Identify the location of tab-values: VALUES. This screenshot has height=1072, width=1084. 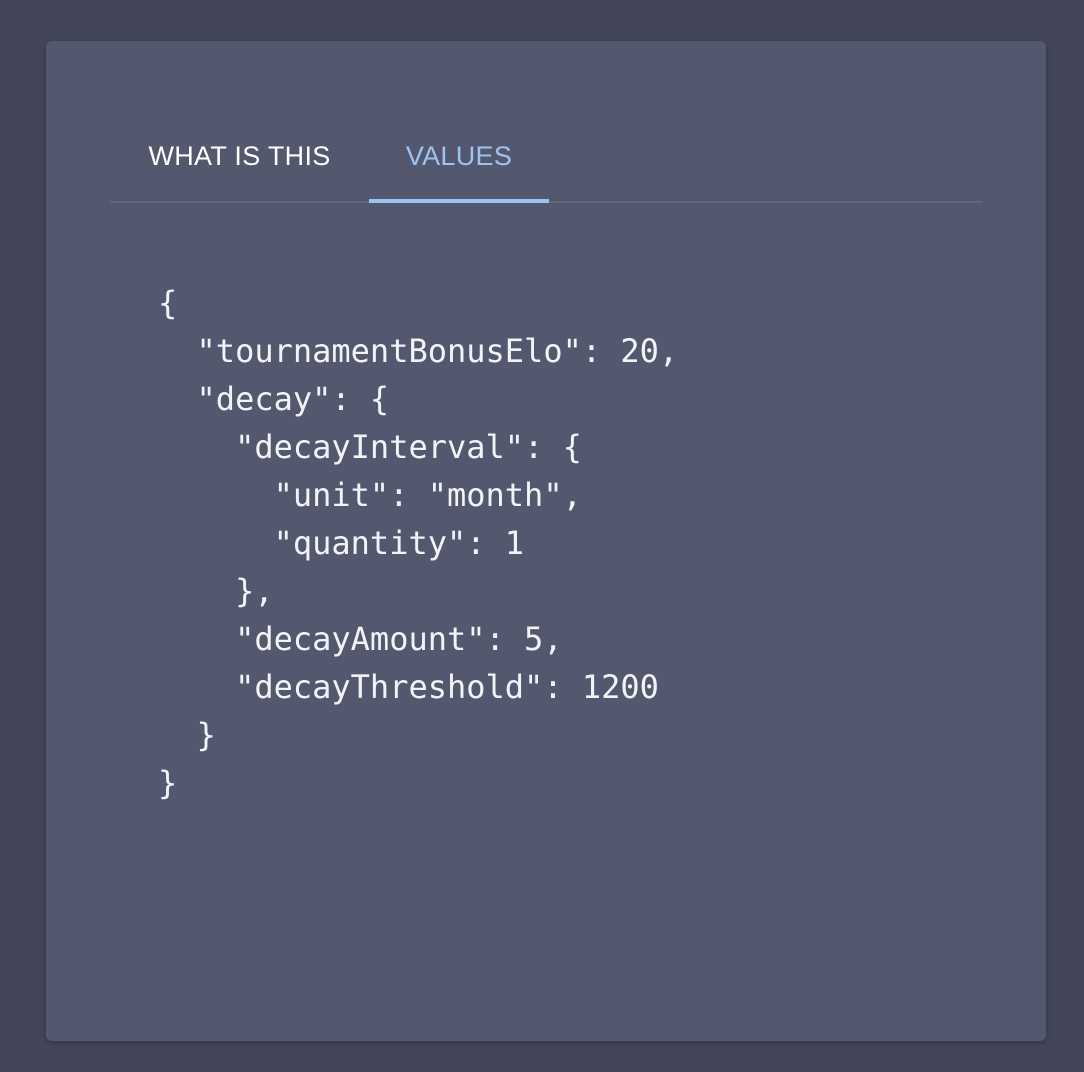
(459, 156).